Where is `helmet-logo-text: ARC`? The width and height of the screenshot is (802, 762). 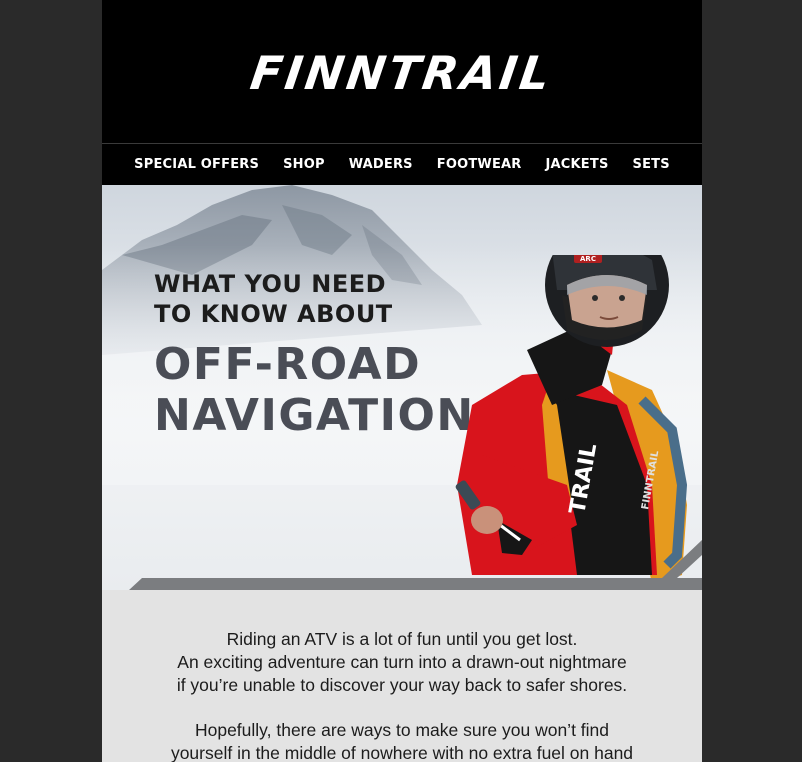 helmet-logo-text: ARC is located at coordinates (588, 259).